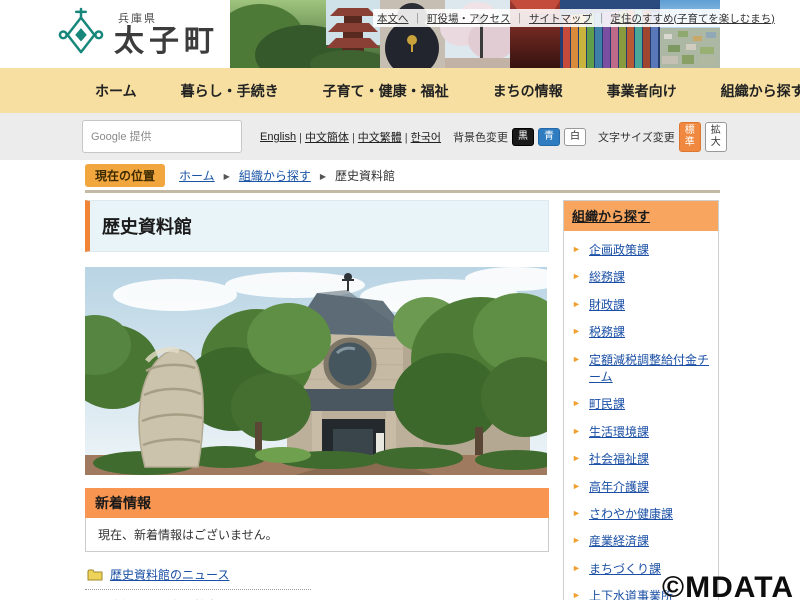  I want to click on watermark: ©MDATA, so click(728, 585).